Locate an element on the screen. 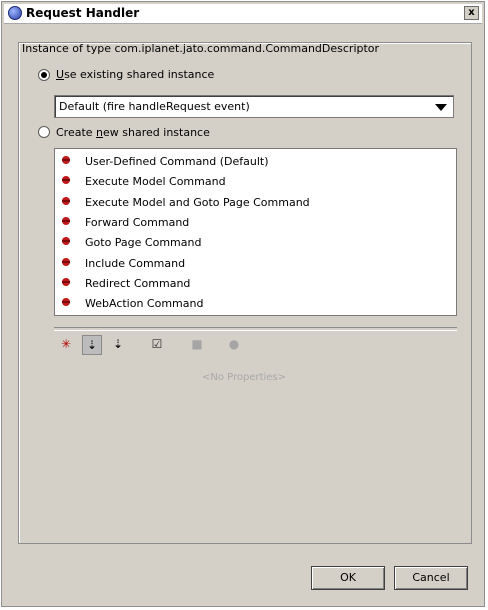 Image resolution: width=488 pixels, height=610 pixels. unsorted-icon: ✳ is located at coordinates (66, 345).